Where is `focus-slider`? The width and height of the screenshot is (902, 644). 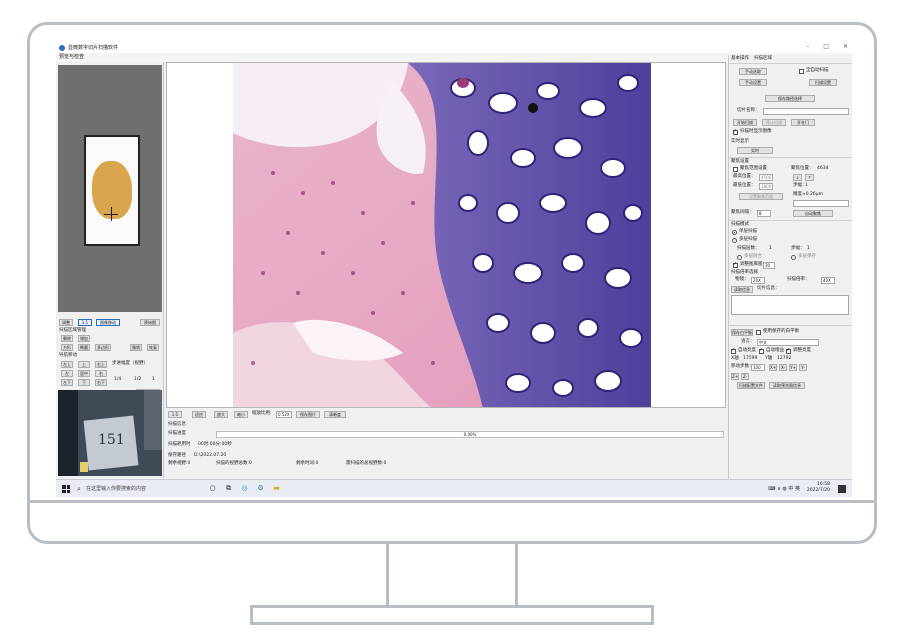
focus-slider is located at coordinates (821, 203).